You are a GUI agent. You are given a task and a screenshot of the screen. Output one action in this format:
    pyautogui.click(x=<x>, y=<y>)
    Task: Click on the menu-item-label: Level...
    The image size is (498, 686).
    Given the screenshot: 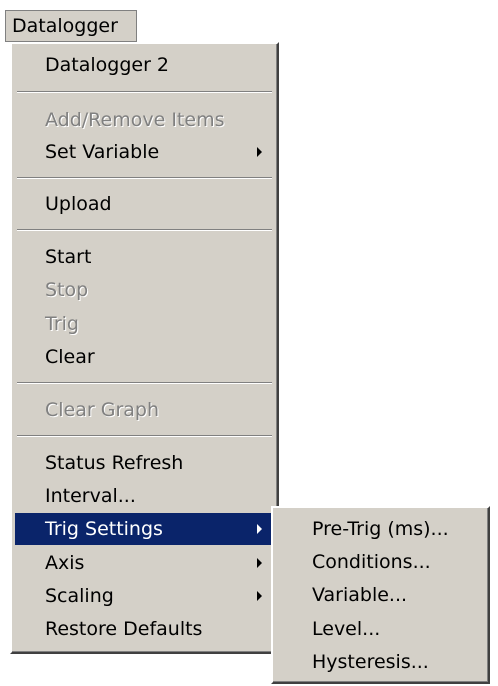 What is the action you would take?
    pyautogui.click(x=346, y=629)
    